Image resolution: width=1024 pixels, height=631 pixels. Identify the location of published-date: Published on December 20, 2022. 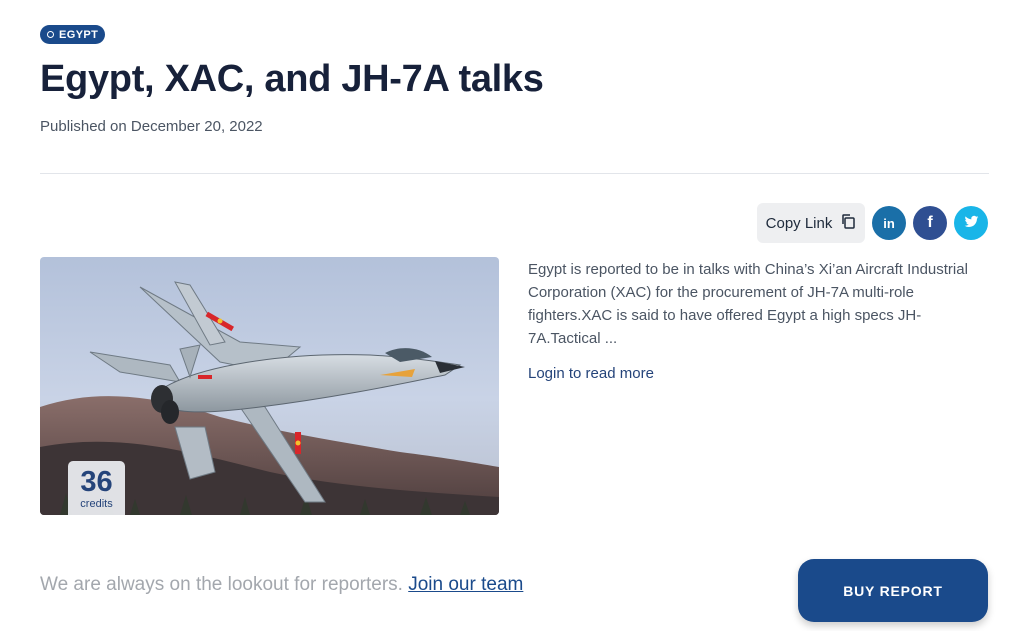
(151, 126).